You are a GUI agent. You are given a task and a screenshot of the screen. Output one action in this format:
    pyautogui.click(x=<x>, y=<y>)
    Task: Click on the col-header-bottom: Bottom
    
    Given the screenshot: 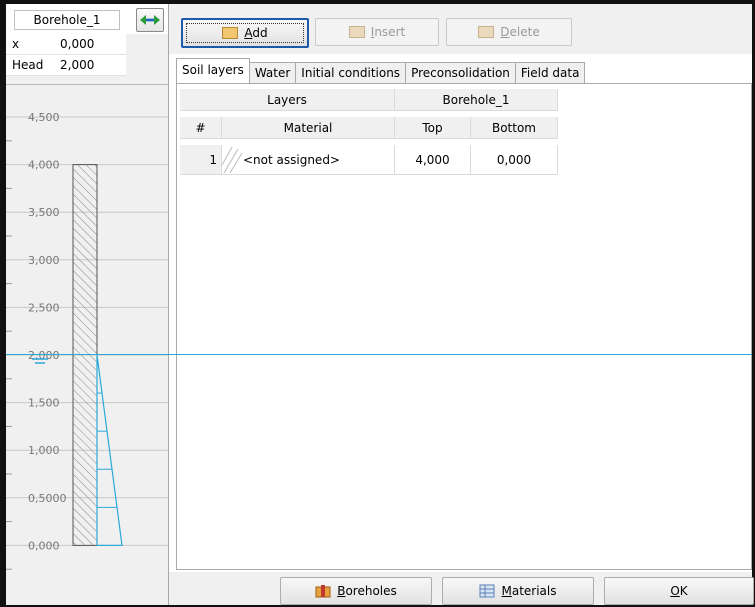 What is the action you would take?
    pyautogui.click(x=514, y=128)
    